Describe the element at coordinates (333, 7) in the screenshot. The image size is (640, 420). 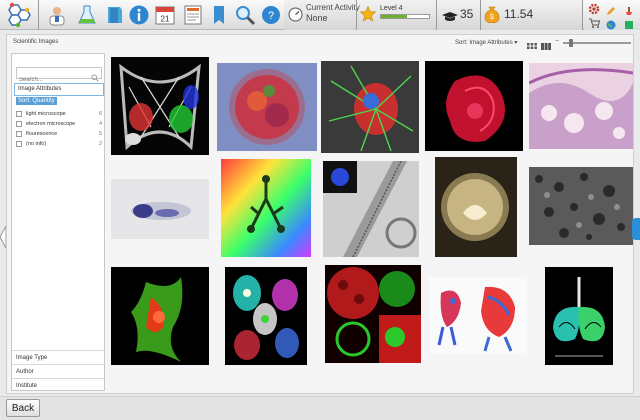
I see `activity-label: Current Activity` at that location.